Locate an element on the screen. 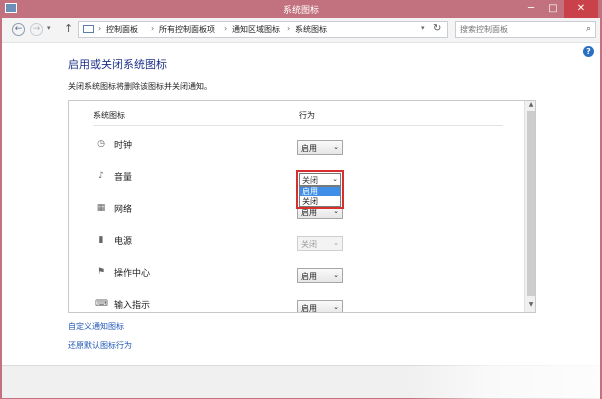  vertical-scrollbar: ▲ ▼ is located at coordinates (529, 206).